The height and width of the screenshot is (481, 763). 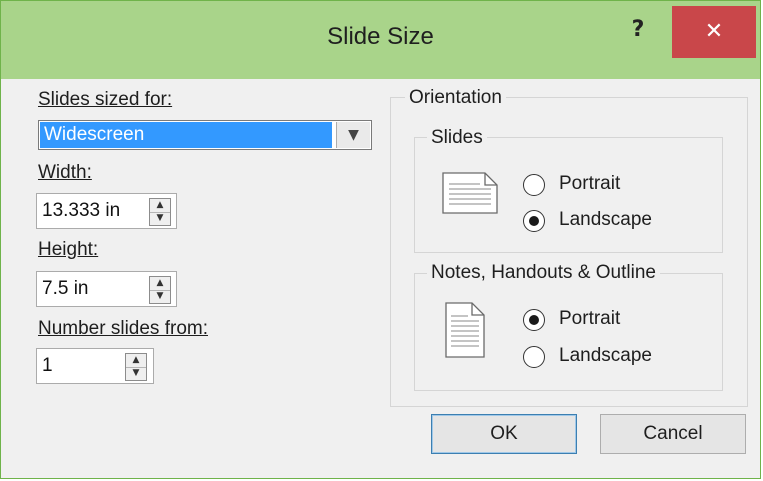 I want to click on slides-orientation-title: Slides, so click(x=457, y=138).